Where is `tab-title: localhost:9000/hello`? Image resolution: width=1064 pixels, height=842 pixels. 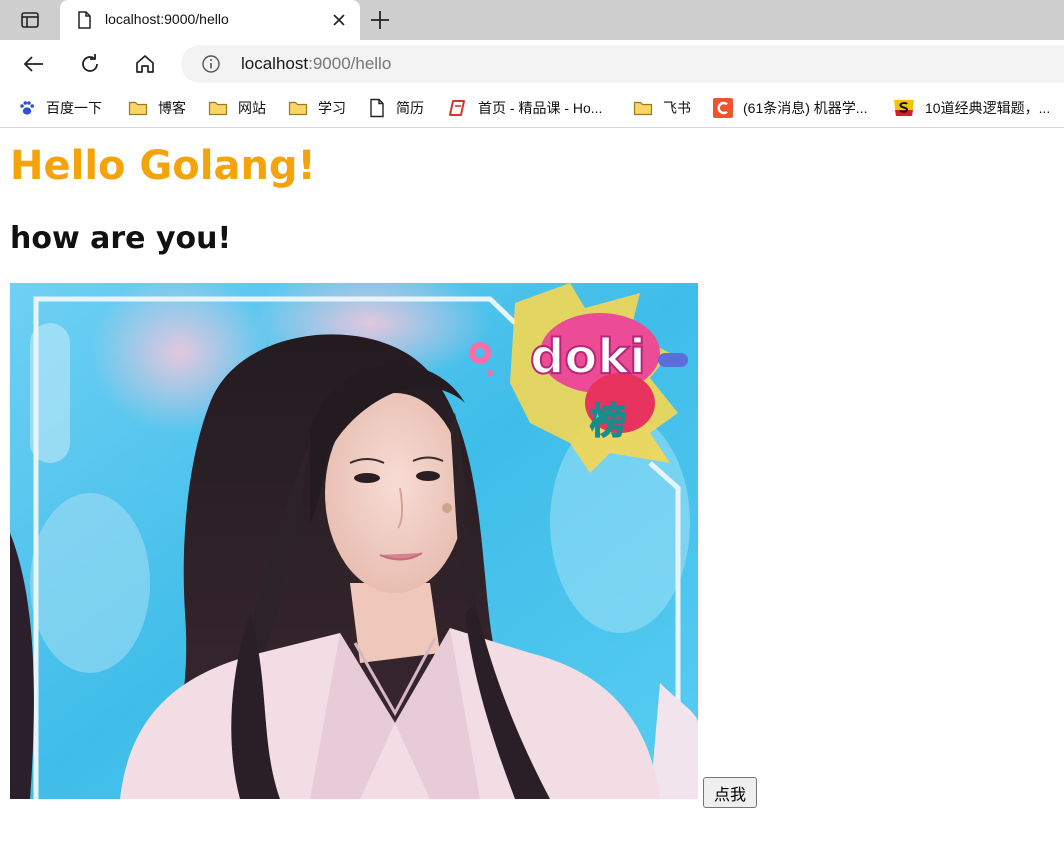
tab-title: localhost:9000/hello is located at coordinates (167, 19).